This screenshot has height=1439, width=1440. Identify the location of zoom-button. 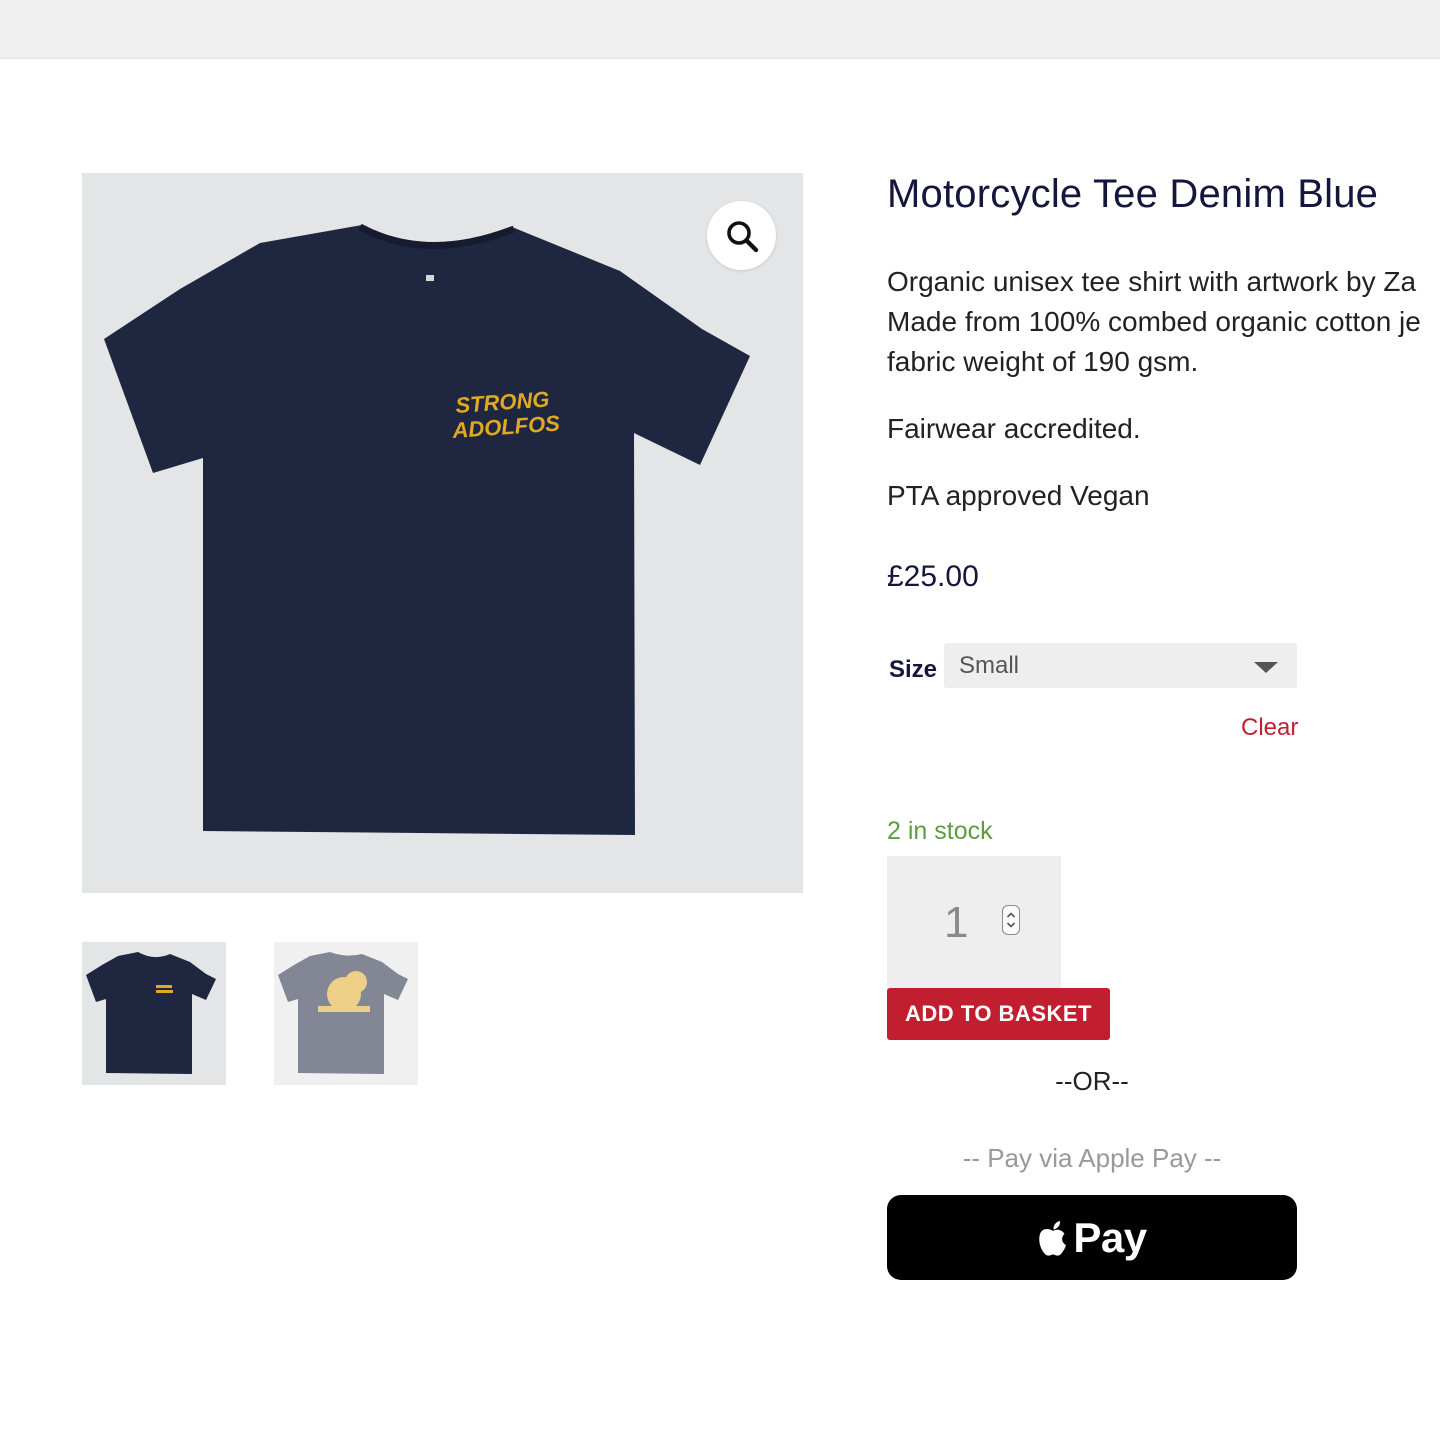
(741, 235).